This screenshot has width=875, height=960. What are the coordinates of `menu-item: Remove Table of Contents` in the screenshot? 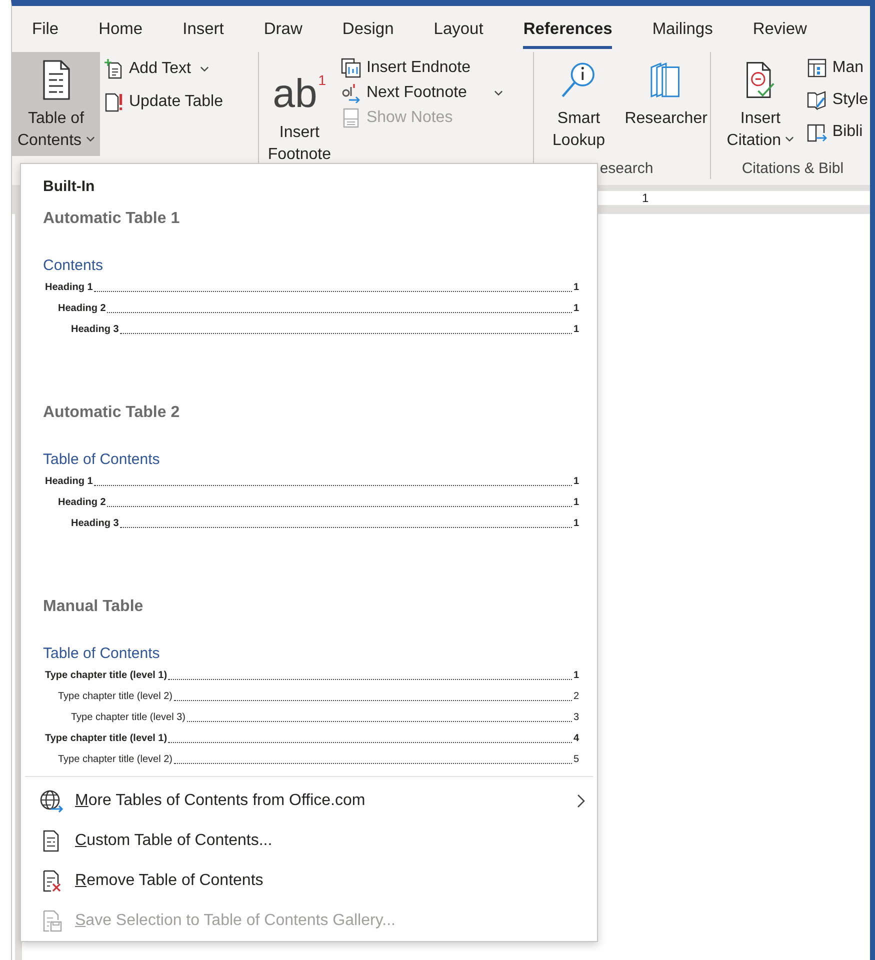 It's located at (309, 881).